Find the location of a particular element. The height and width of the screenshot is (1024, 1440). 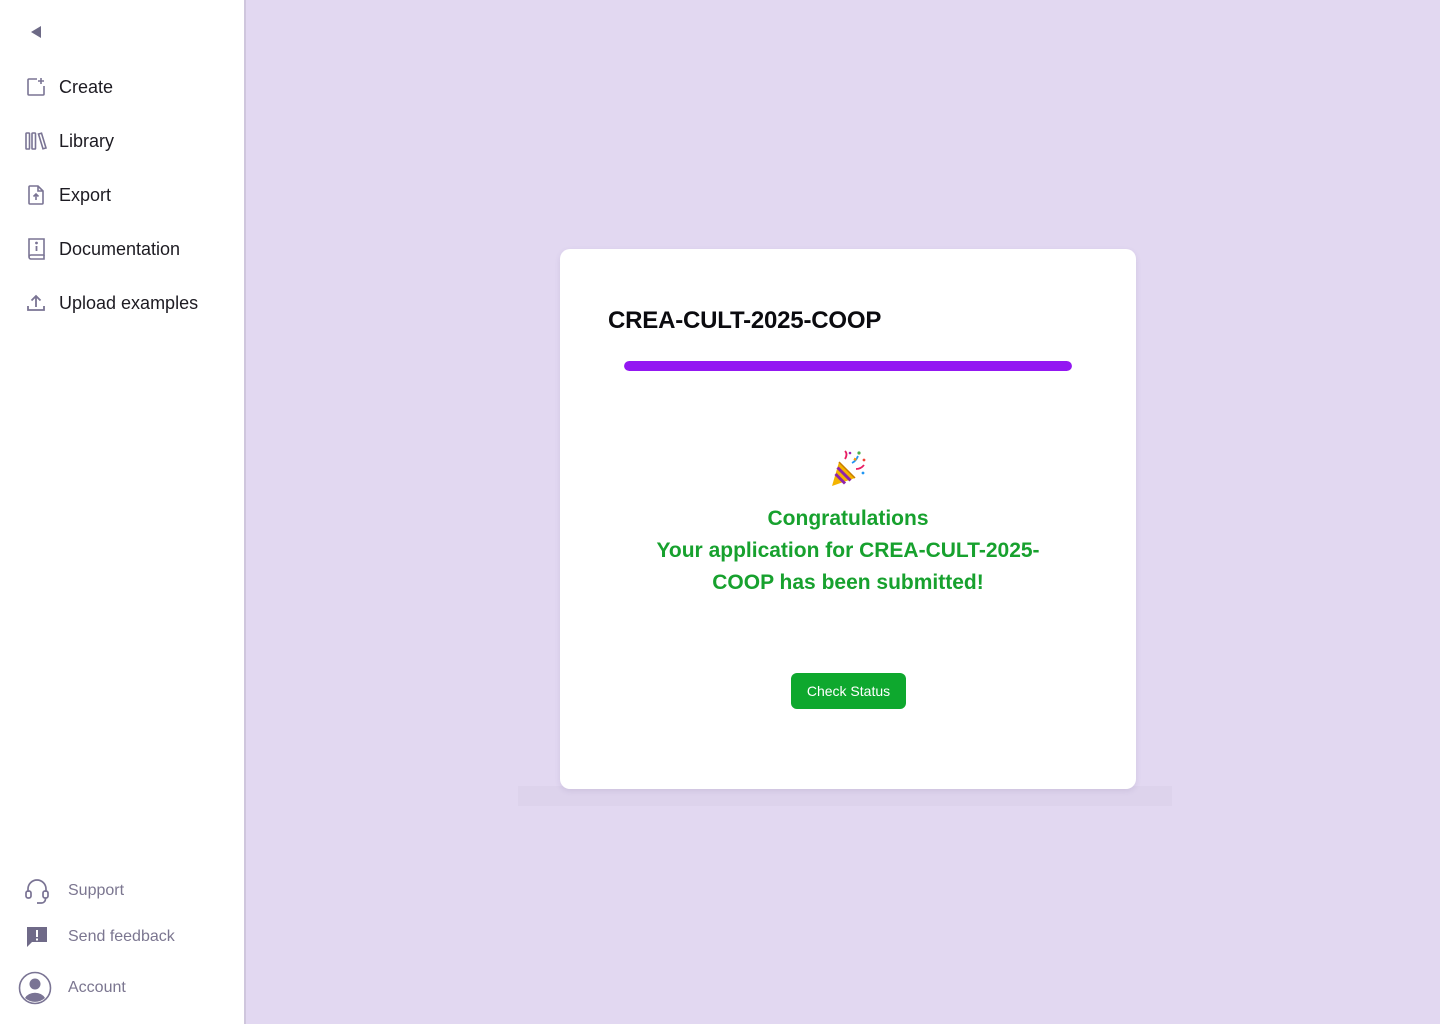

sidebar-item-label: Upload examples is located at coordinates (129, 302).